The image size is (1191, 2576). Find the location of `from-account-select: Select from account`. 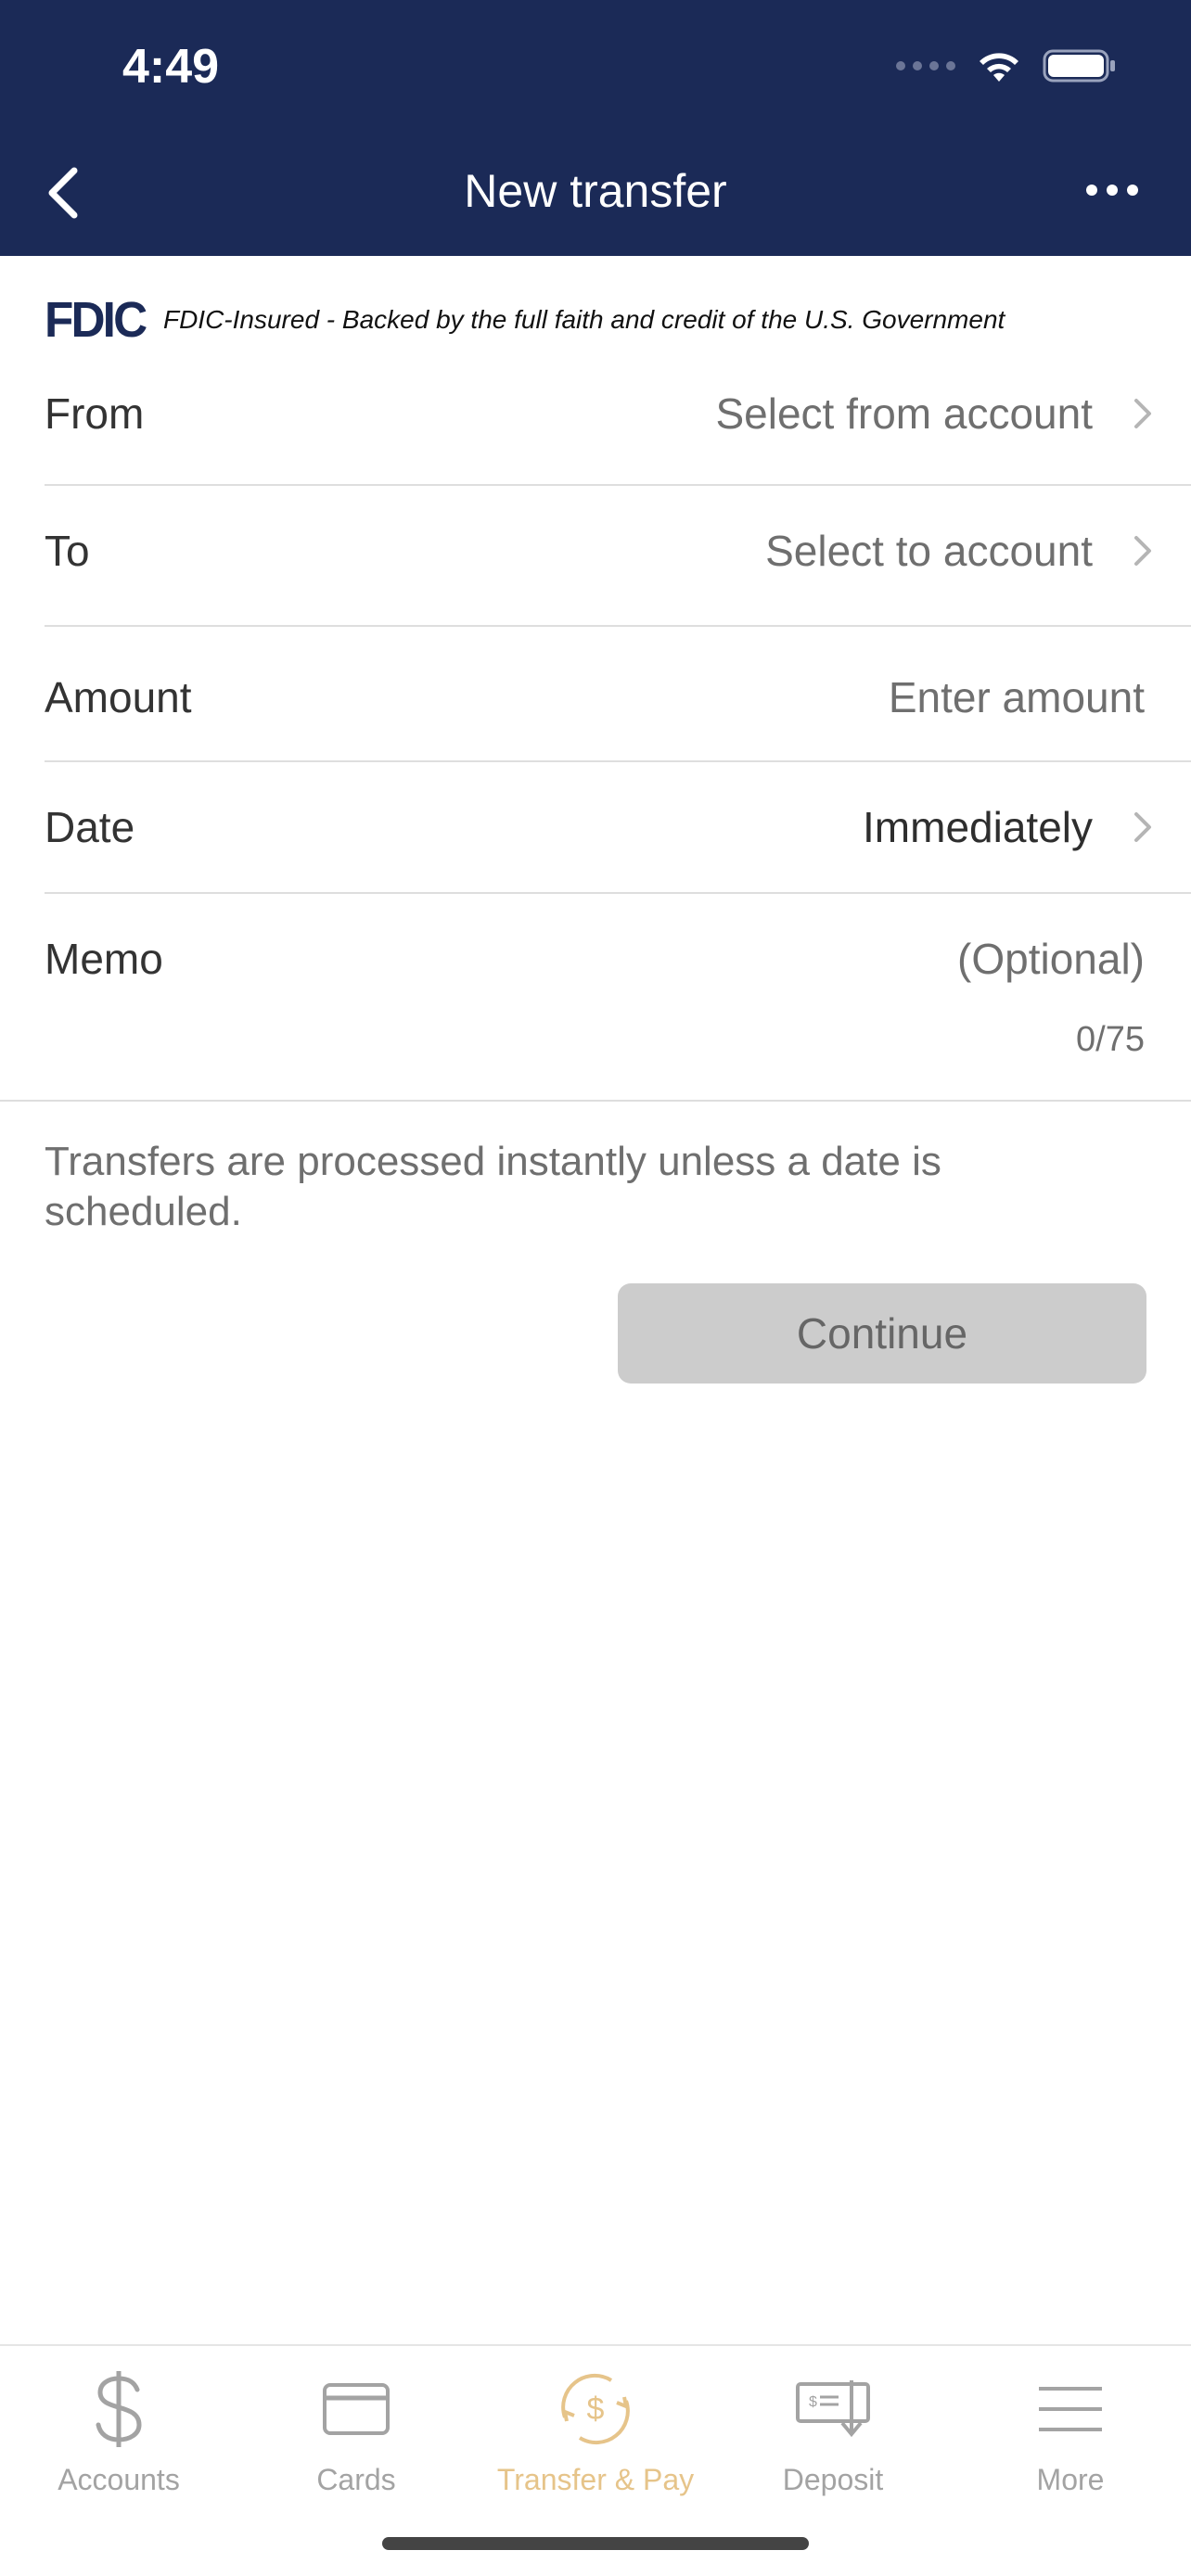

from-account-select: Select from account is located at coordinates (953, 414).